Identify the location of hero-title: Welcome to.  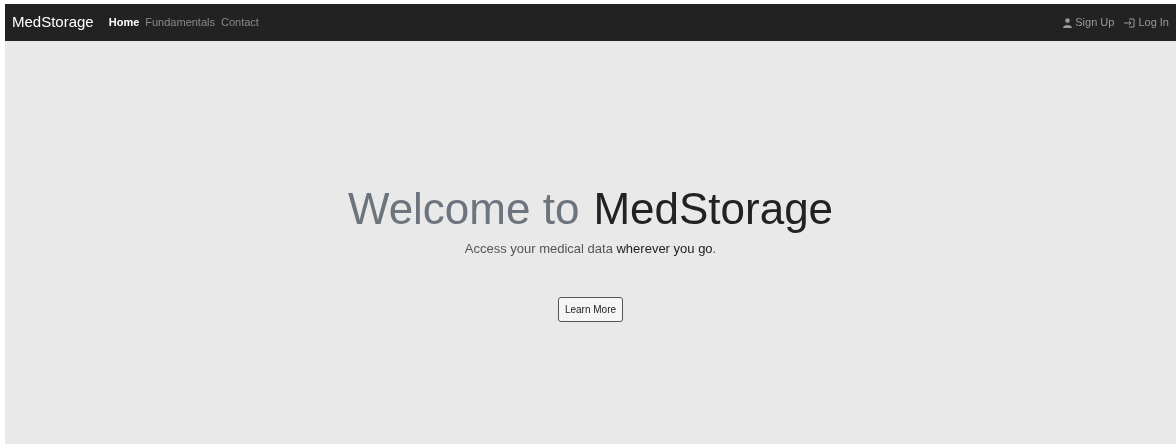
(463, 209).